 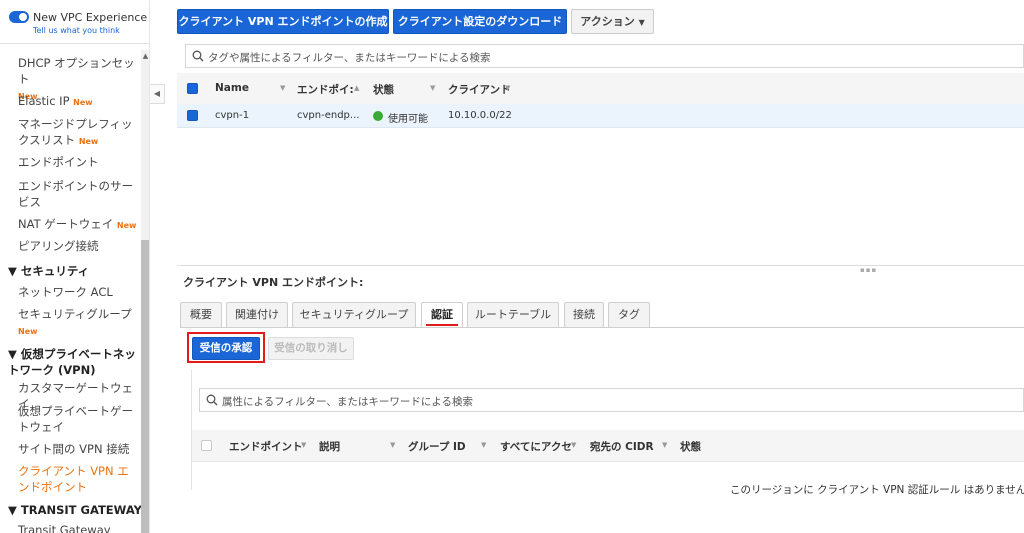 I want to click on tab-overview: 概要, so click(x=201, y=314).